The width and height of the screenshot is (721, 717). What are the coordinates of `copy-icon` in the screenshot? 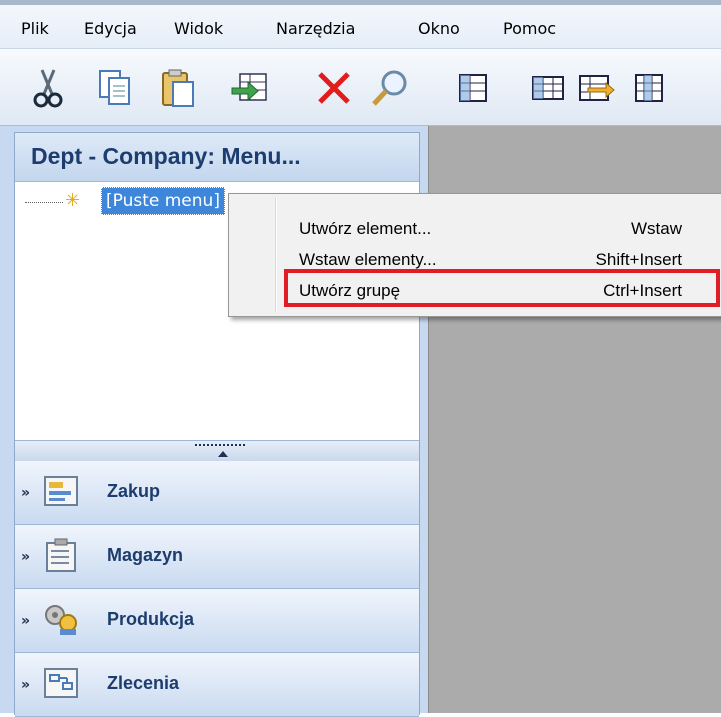 It's located at (115, 88).